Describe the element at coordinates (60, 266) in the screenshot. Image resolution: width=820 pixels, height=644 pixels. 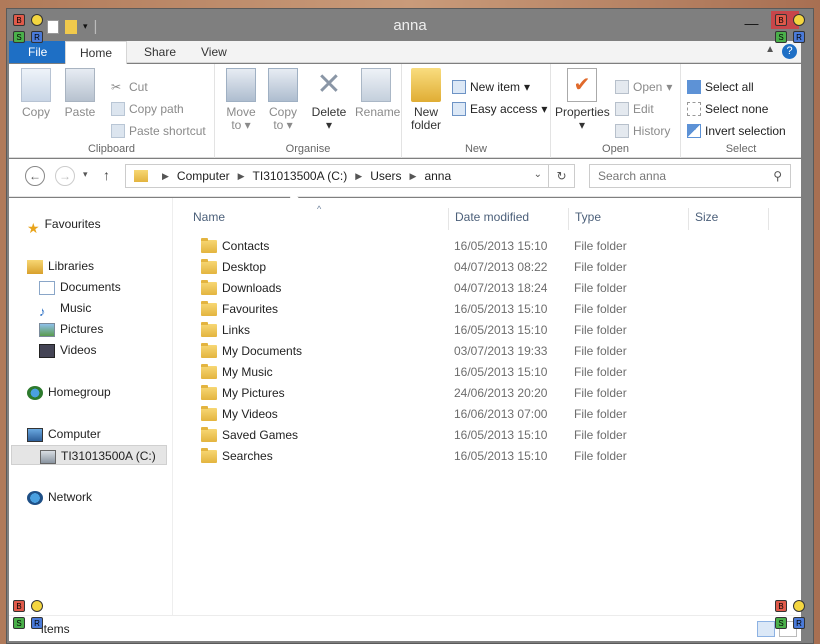
I see `nav-libraries: Libraries` at that location.